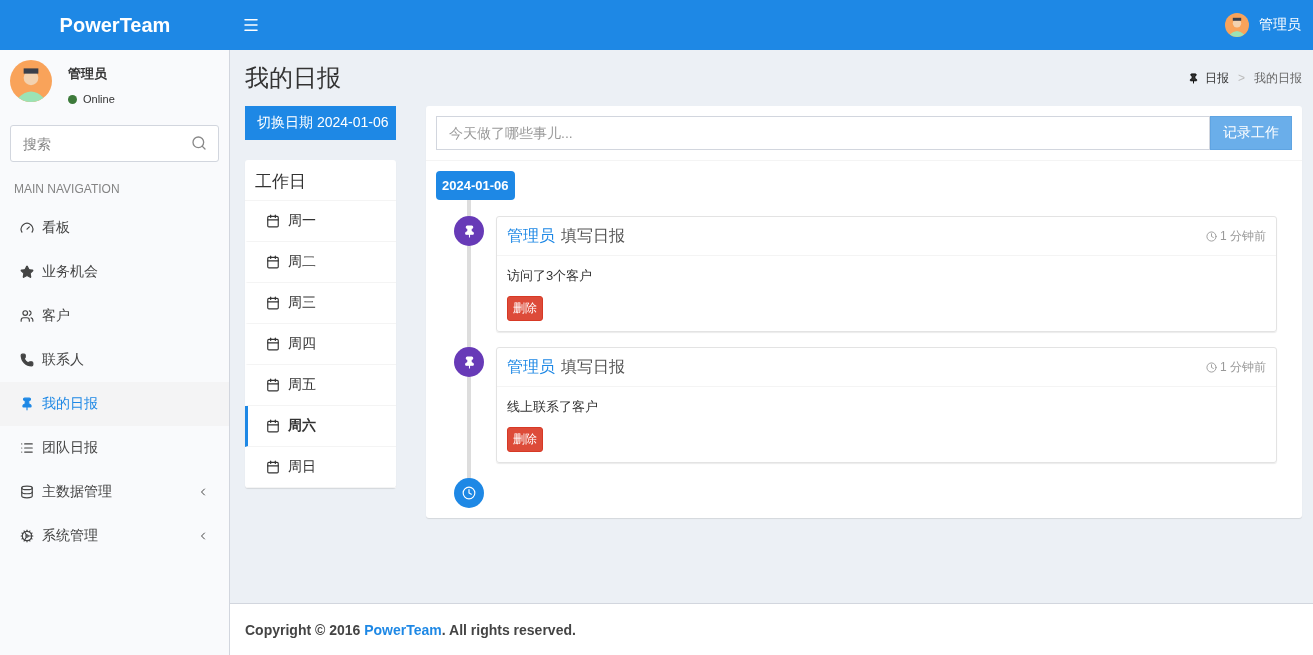  I want to click on users-icon, so click(27, 316).